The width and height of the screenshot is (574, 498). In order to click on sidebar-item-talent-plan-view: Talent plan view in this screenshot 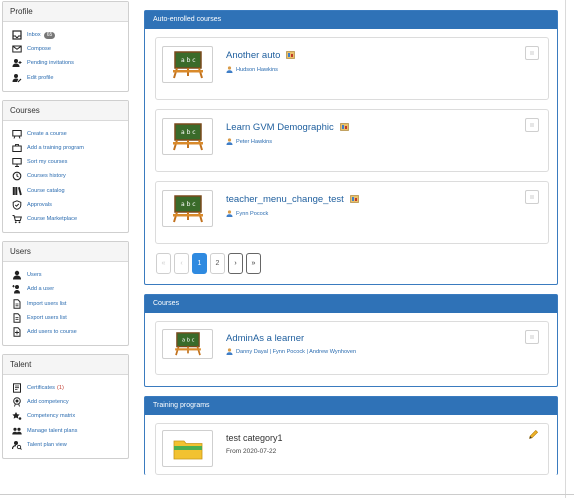, I will do `click(69, 445)`.